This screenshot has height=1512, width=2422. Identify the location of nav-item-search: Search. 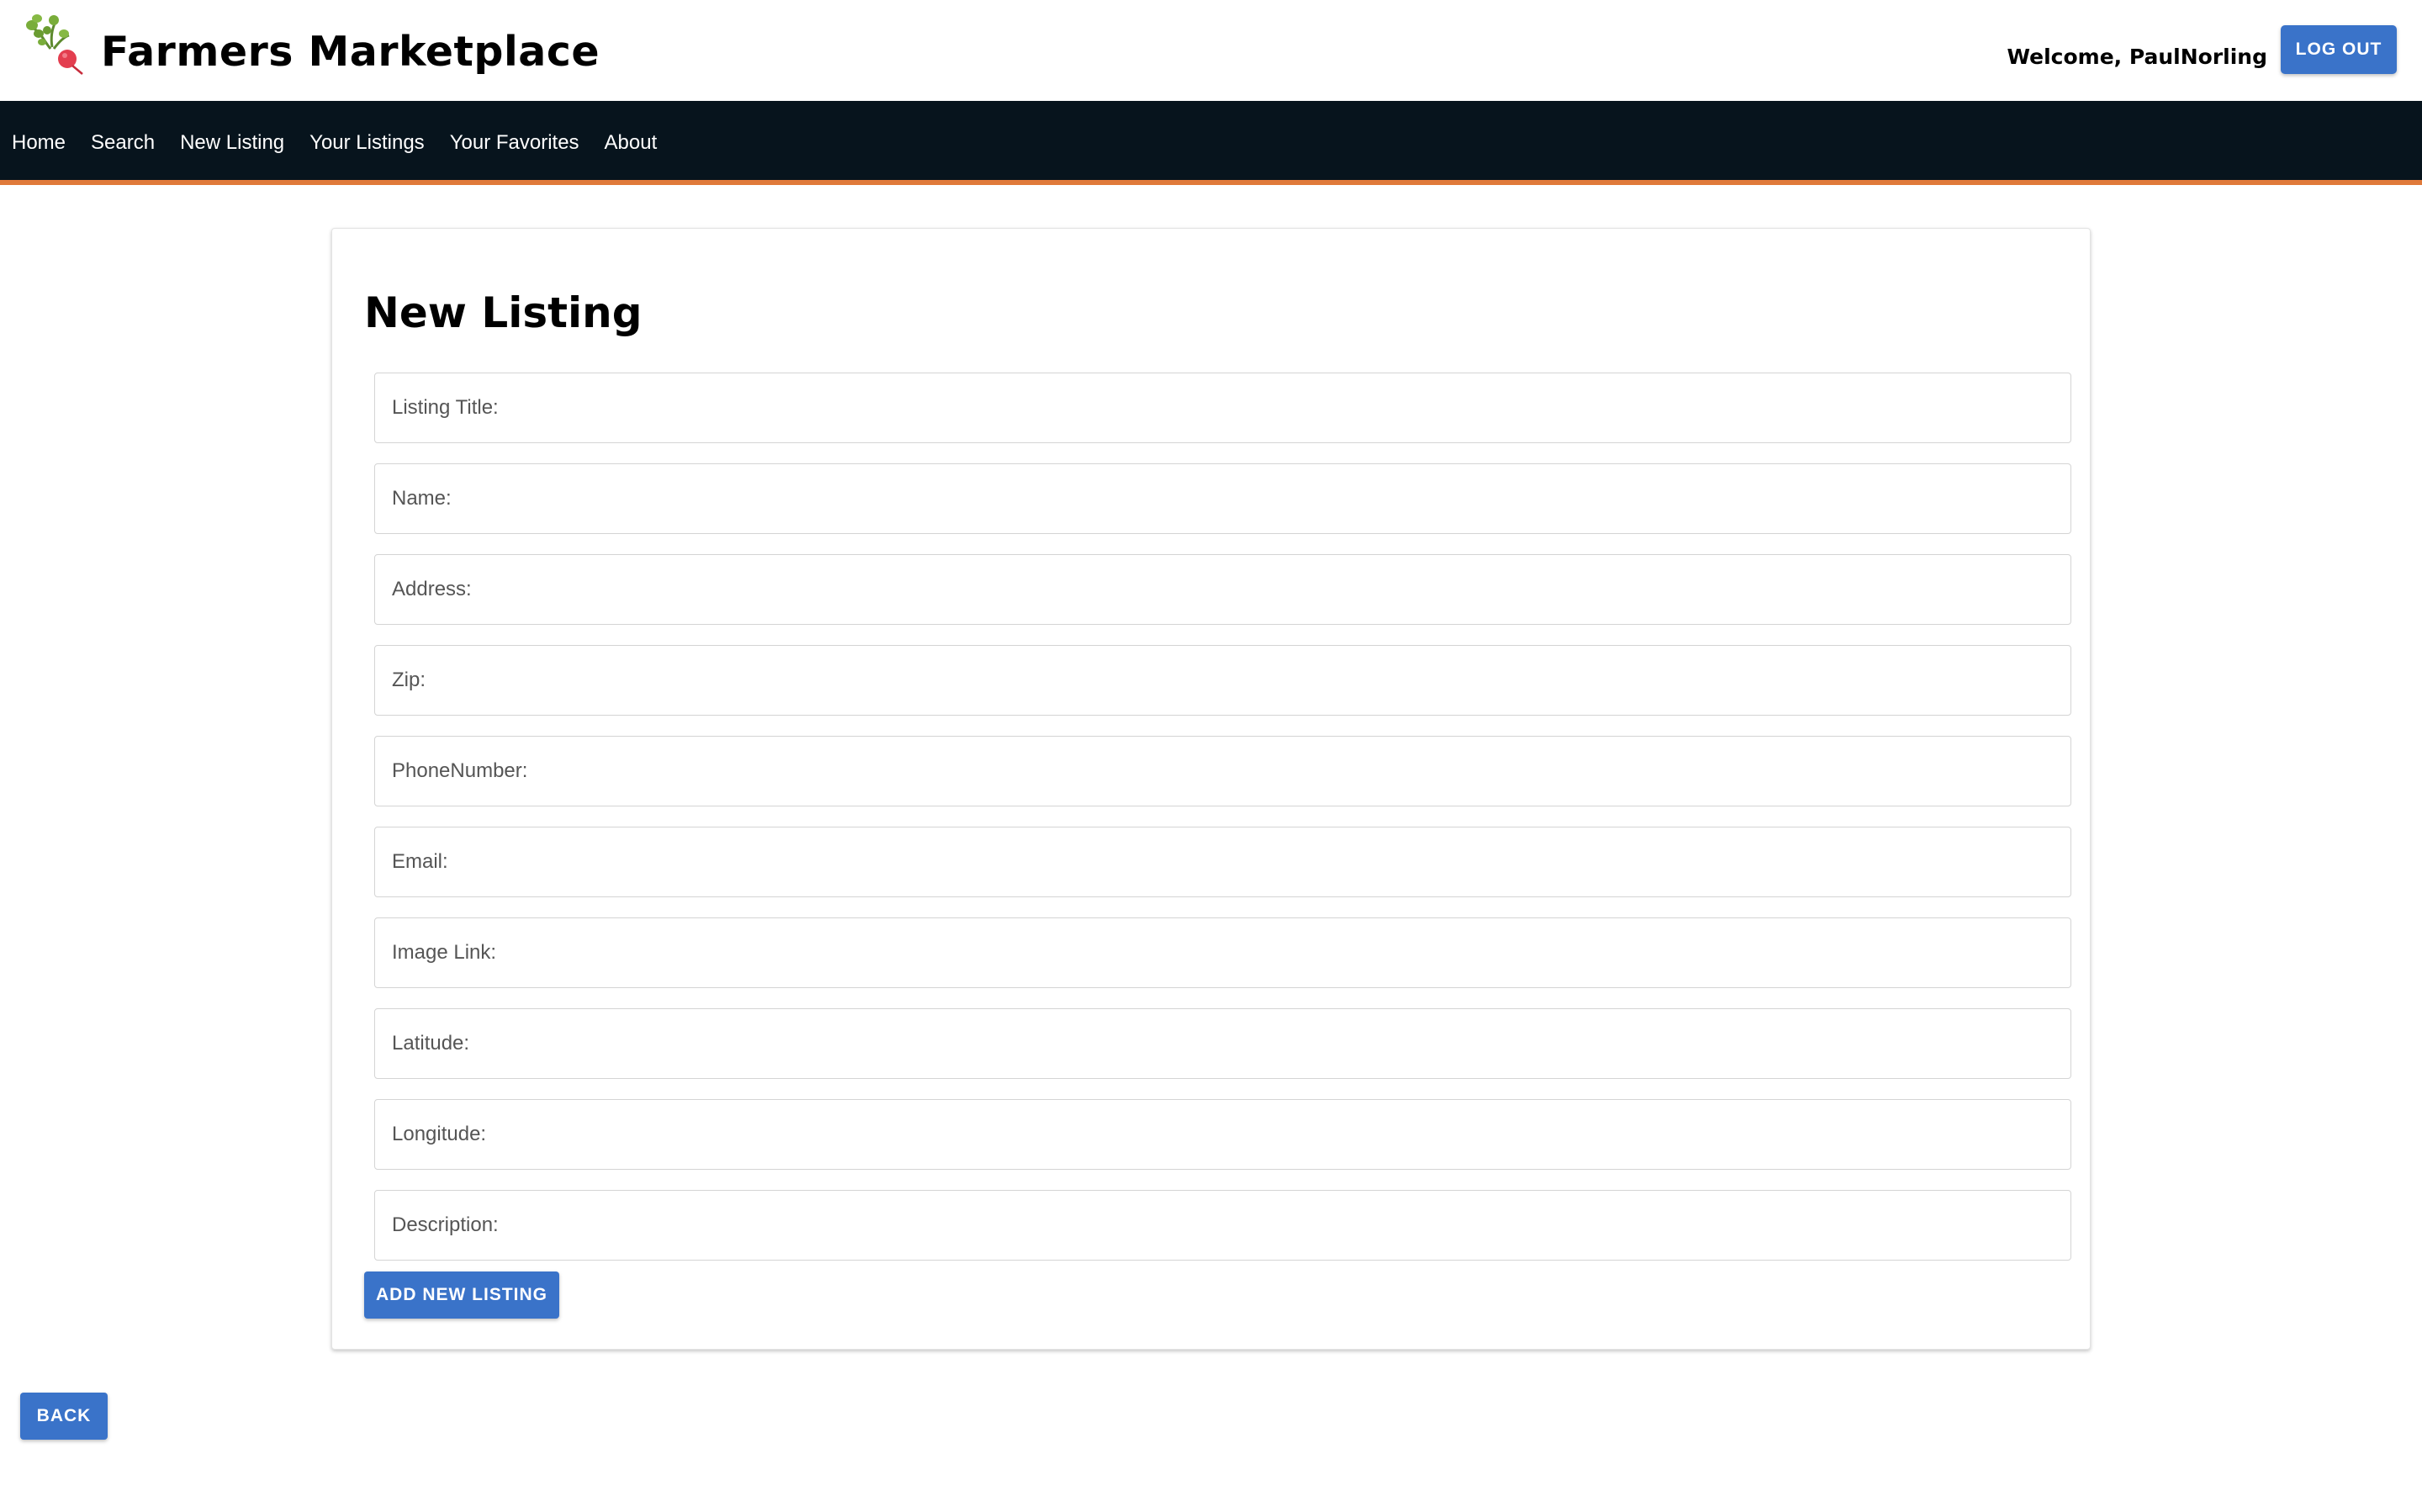
(123, 143).